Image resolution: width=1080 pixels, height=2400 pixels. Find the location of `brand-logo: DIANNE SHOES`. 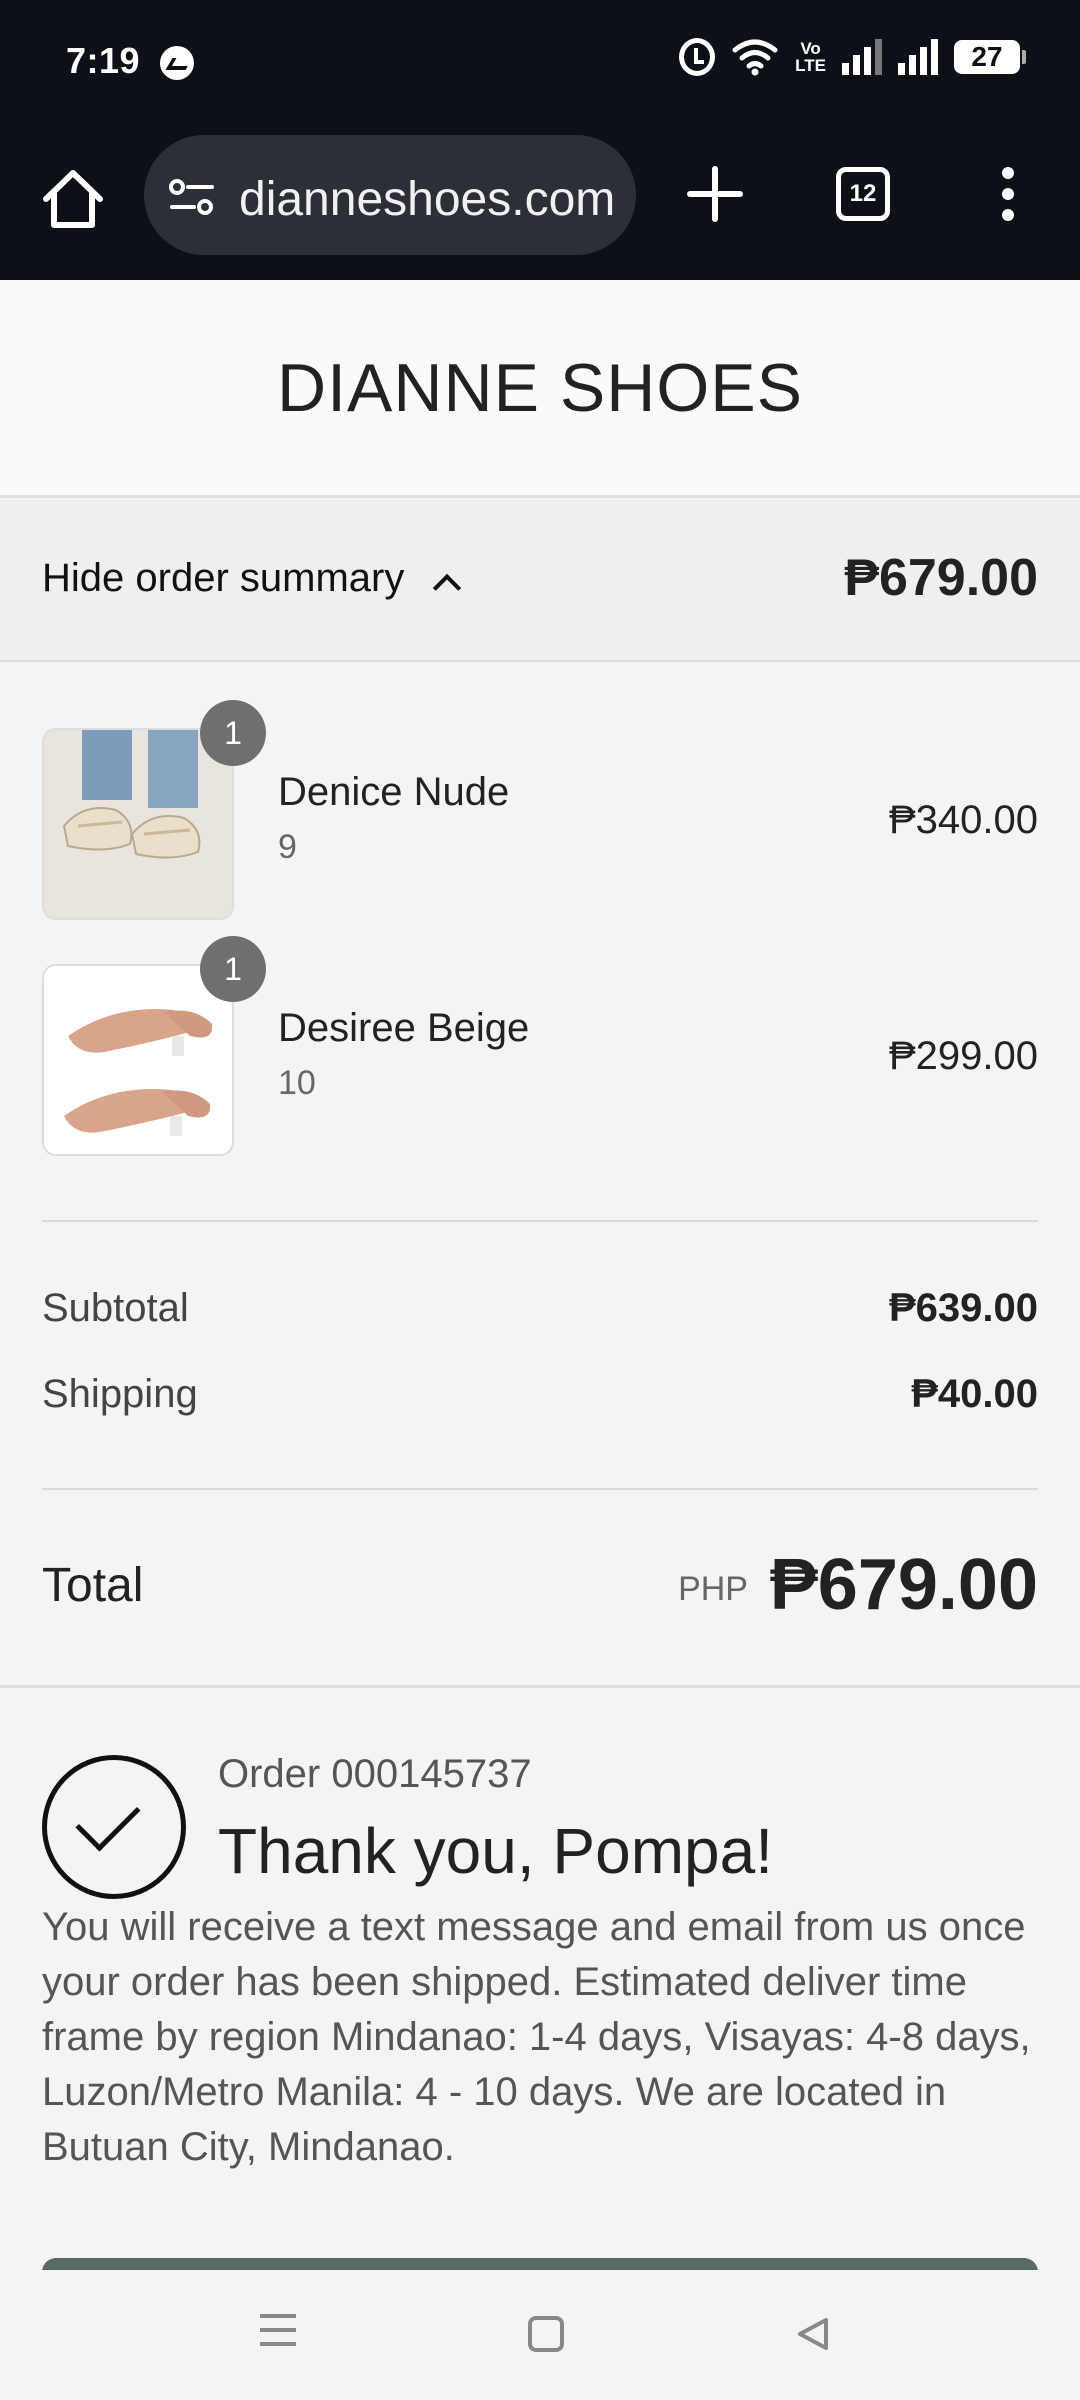

brand-logo: DIANNE SHOES is located at coordinates (540, 388).